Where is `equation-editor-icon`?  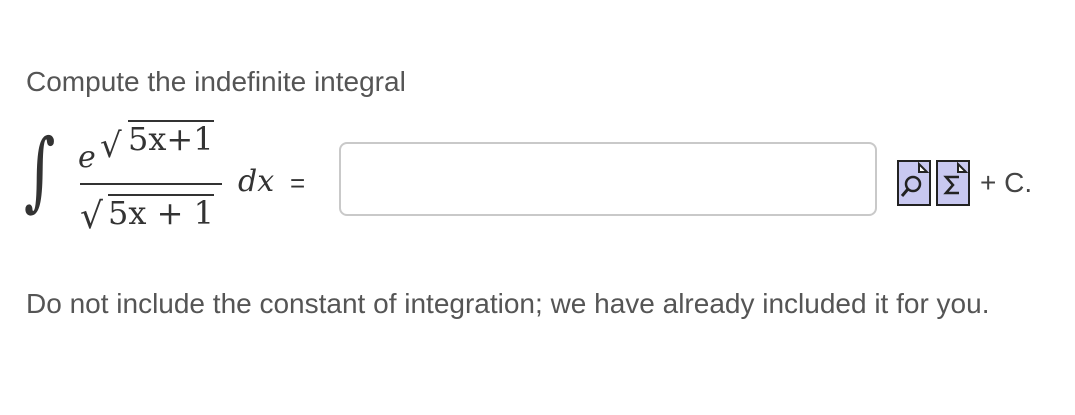
equation-editor-icon is located at coordinates (955, 178).